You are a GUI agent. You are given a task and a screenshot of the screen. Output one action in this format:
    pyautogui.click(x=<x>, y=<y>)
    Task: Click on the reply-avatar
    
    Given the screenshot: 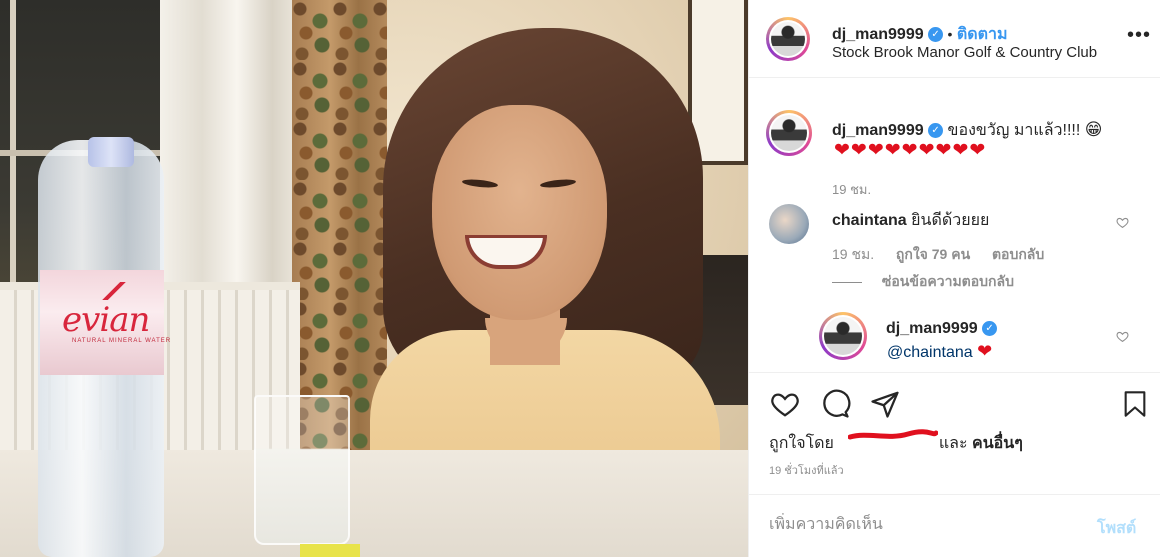 What is the action you would take?
    pyautogui.click(x=843, y=336)
    